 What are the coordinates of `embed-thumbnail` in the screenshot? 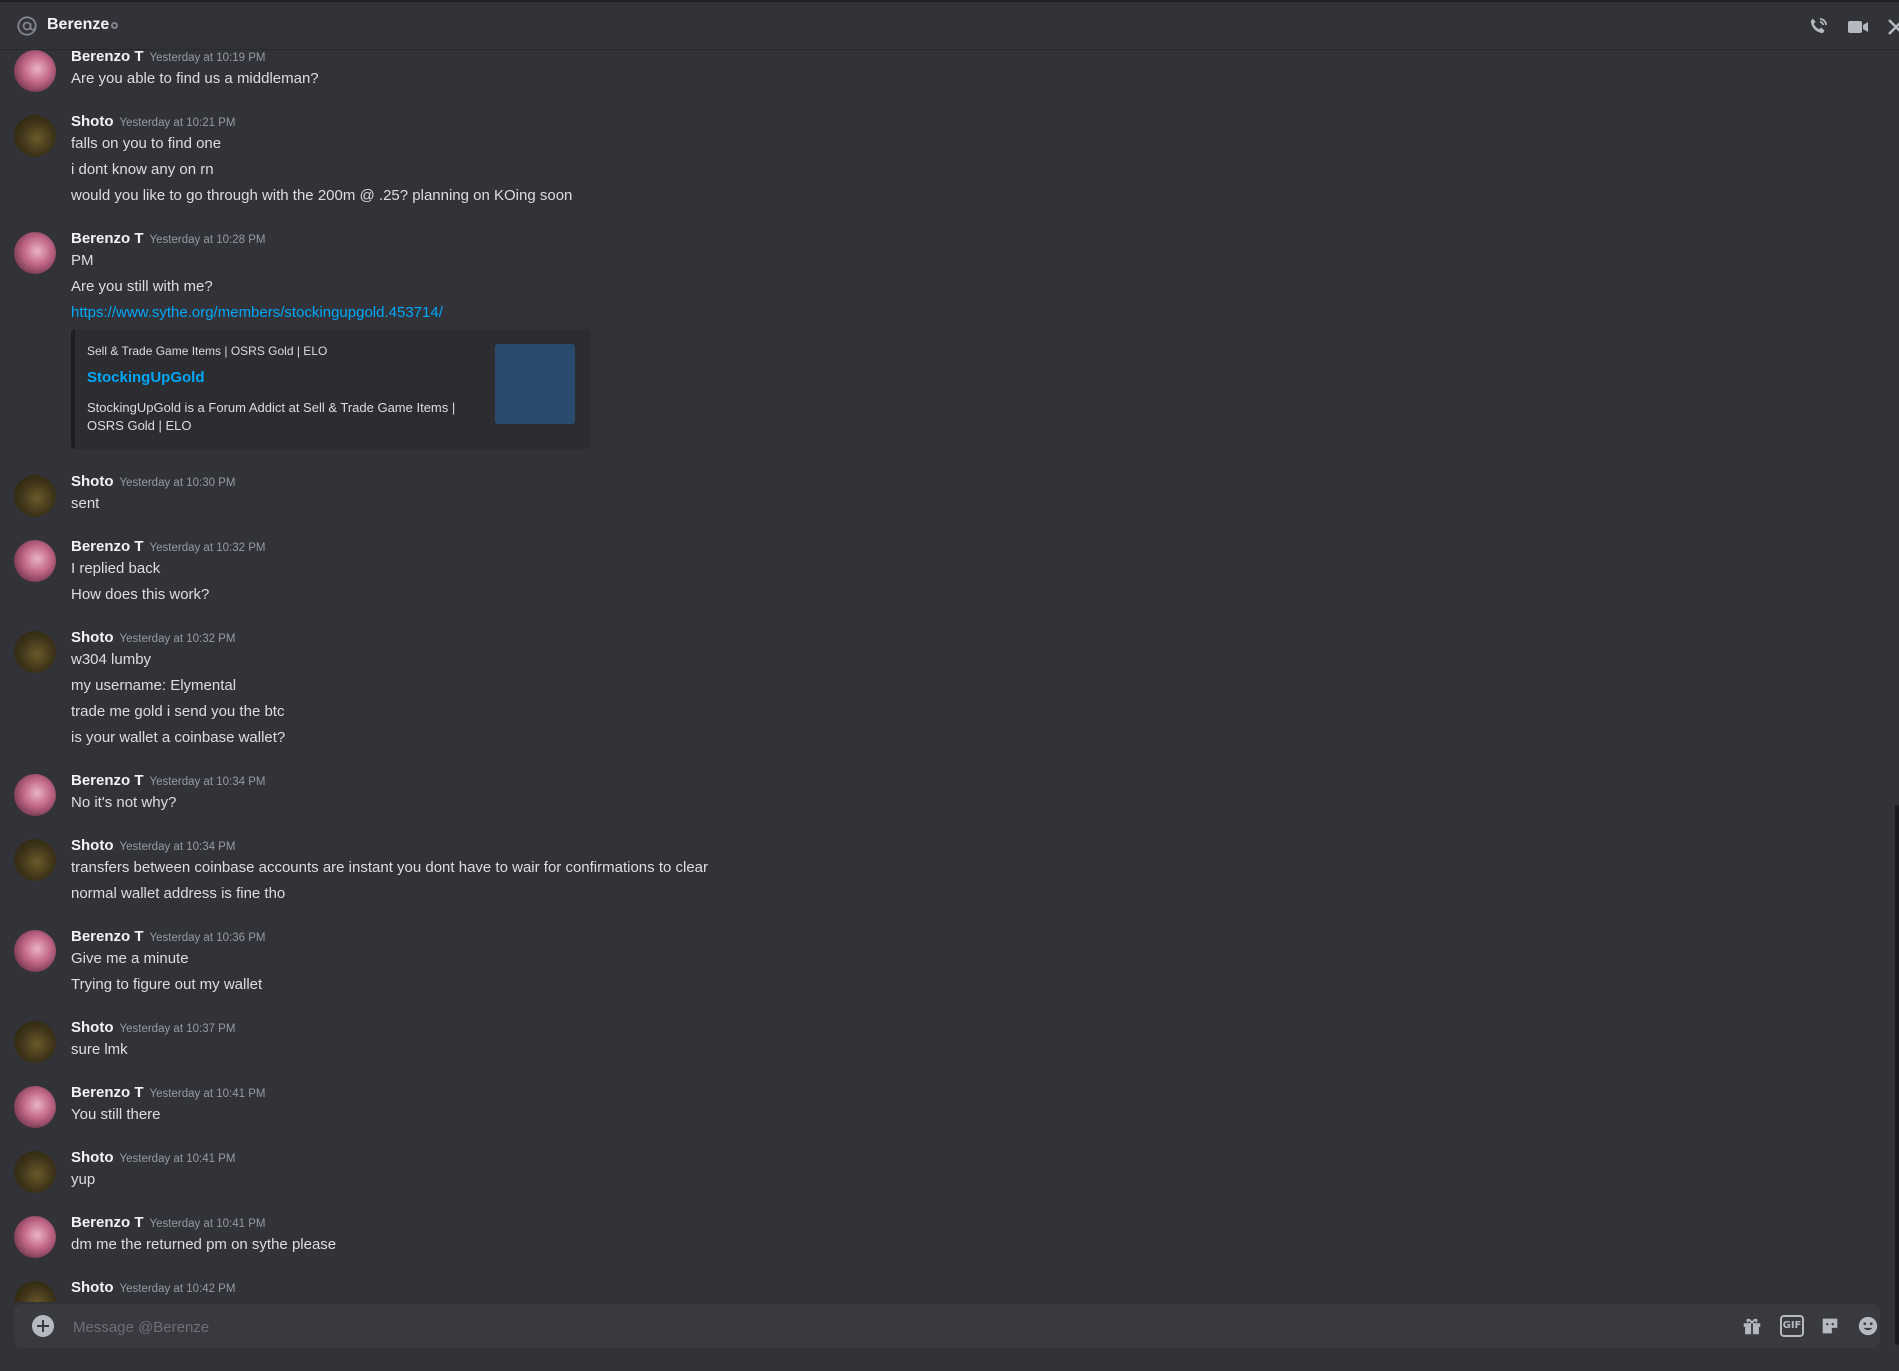 It's located at (535, 384).